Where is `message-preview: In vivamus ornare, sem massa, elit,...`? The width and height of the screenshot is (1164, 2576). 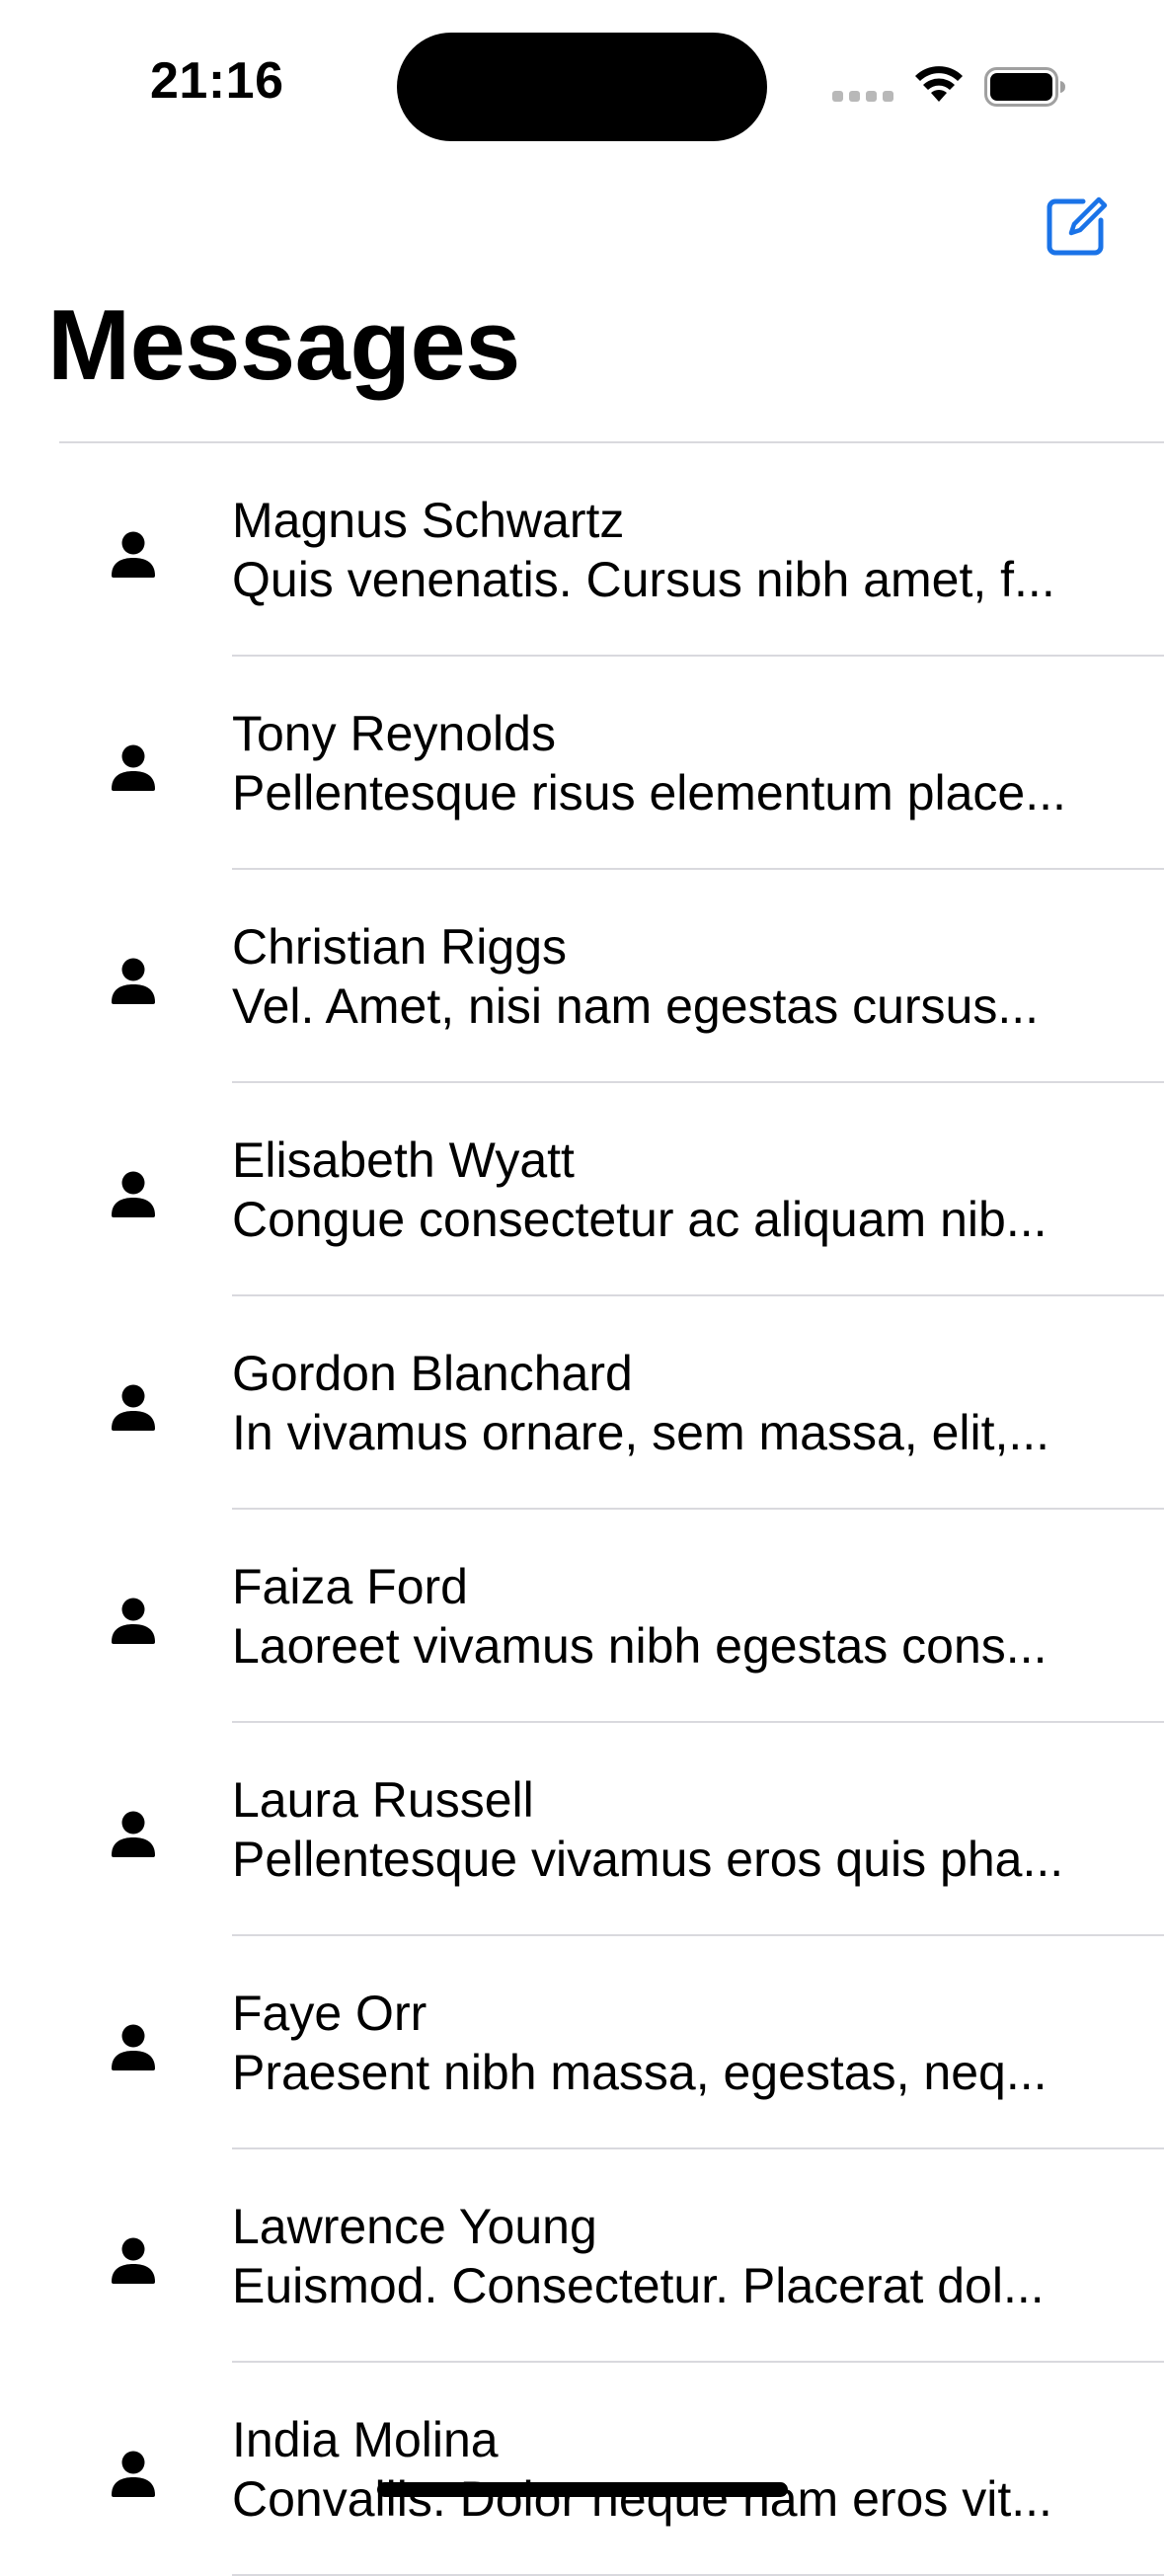
message-preview: In vivamus ornare, sem massa, elit,... is located at coordinates (641, 1432).